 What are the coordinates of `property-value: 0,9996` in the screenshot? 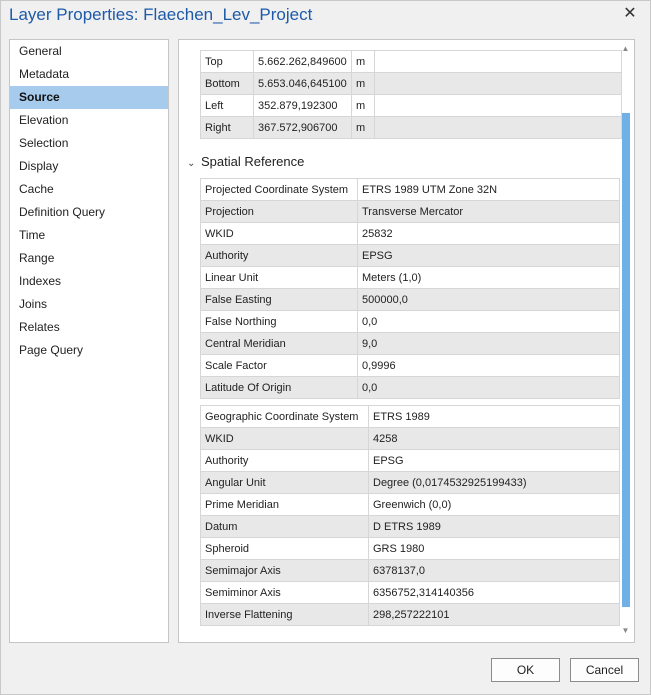 It's located at (488, 365).